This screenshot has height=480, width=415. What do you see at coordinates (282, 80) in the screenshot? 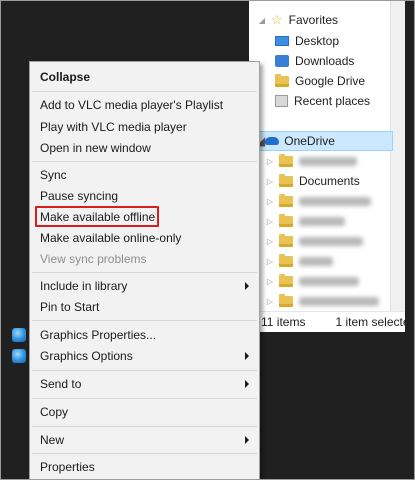
I see `google-drive-folder-icon` at bounding box center [282, 80].